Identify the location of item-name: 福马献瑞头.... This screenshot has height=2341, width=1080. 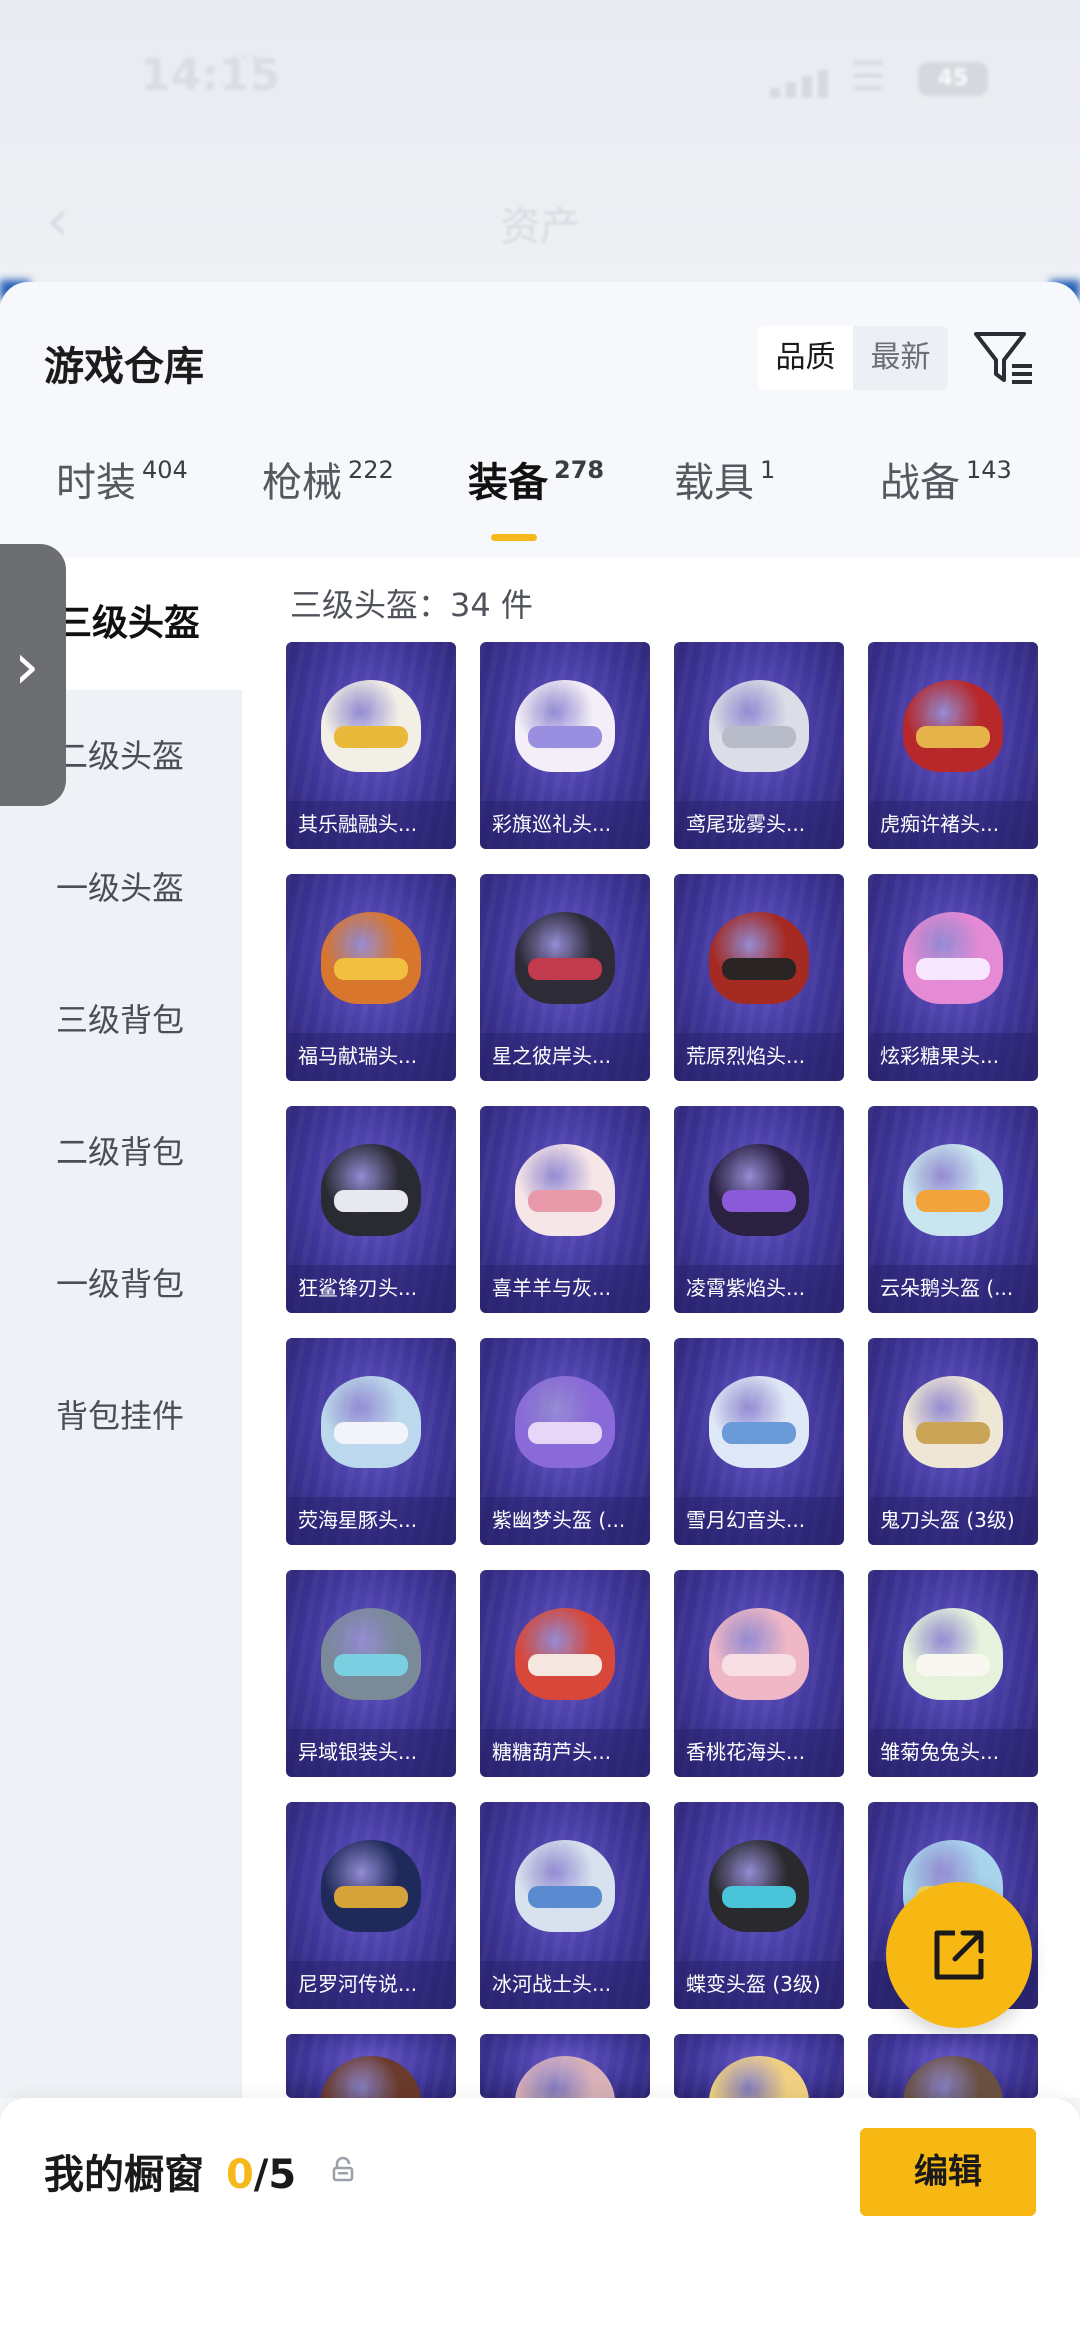
(371, 1057).